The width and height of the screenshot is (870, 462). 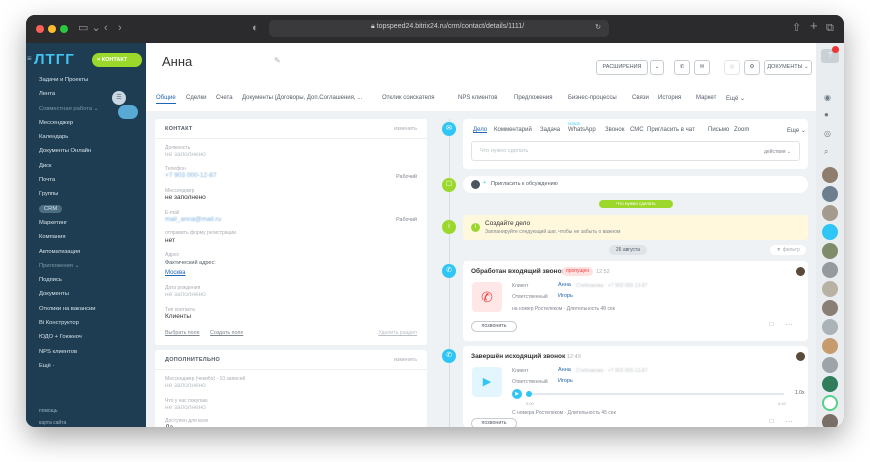 What do you see at coordinates (86, 109) in the screenshot?
I see `sidebar-item-collab: Совместная работа ⌄` at bounding box center [86, 109].